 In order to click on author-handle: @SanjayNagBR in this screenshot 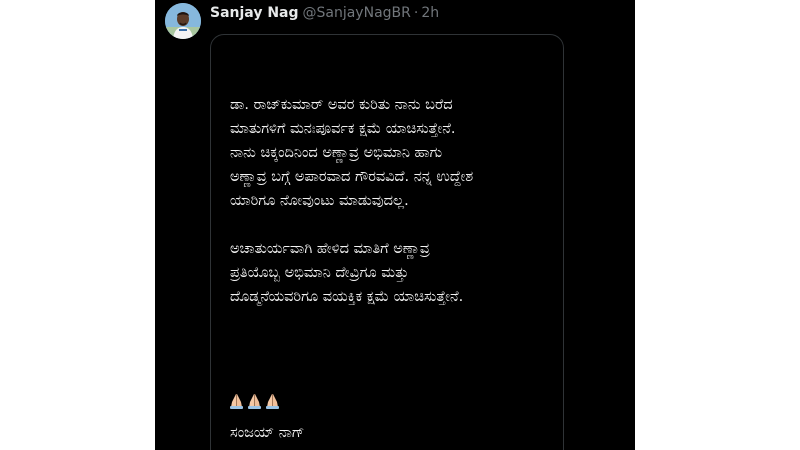, I will do `click(357, 13)`.